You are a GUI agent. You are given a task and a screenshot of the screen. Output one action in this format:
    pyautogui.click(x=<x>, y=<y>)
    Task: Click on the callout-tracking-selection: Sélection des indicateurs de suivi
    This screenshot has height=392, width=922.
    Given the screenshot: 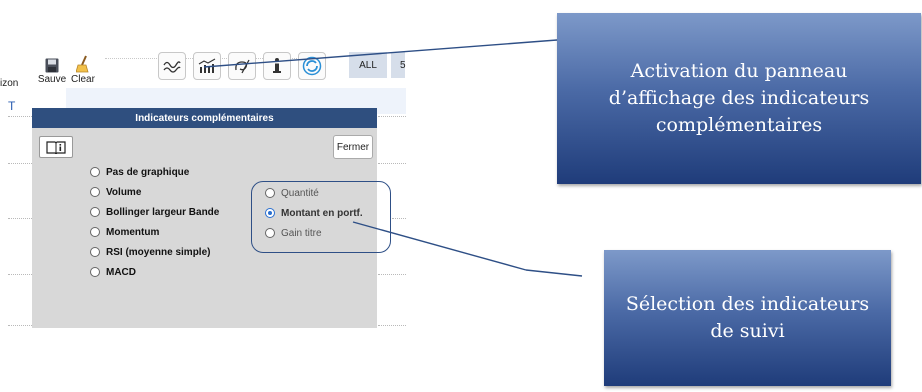 What is the action you would take?
    pyautogui.click(x=747, y=318)
    